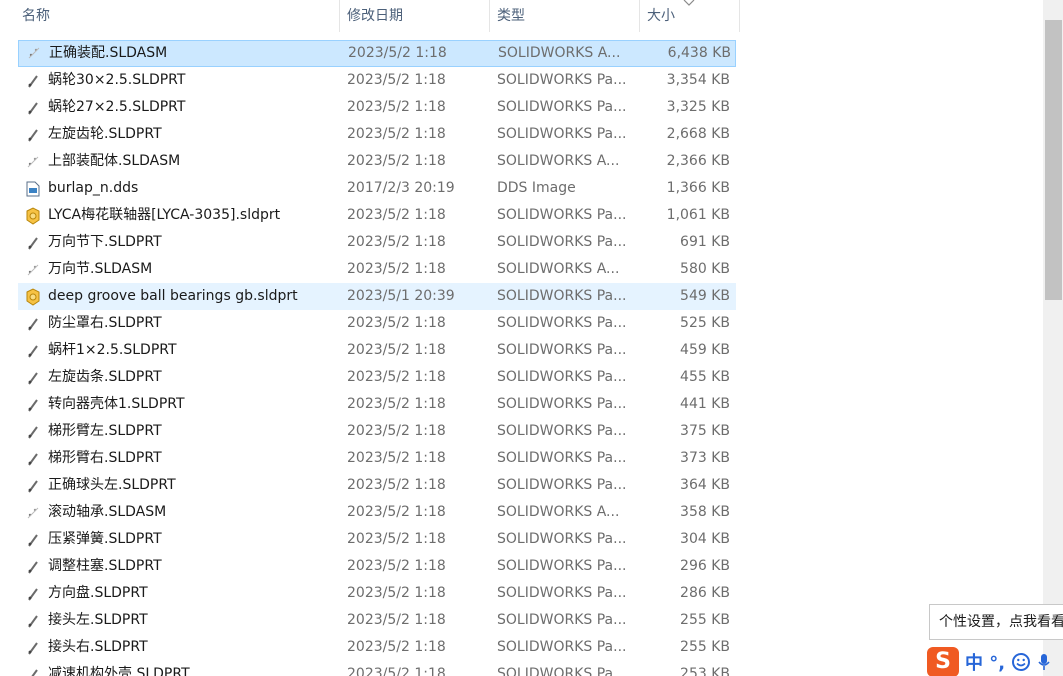  Describe the element at coordinates (401, 188) in the screenshot. I see `file-date: 2017/2/3 20:19` at that location.